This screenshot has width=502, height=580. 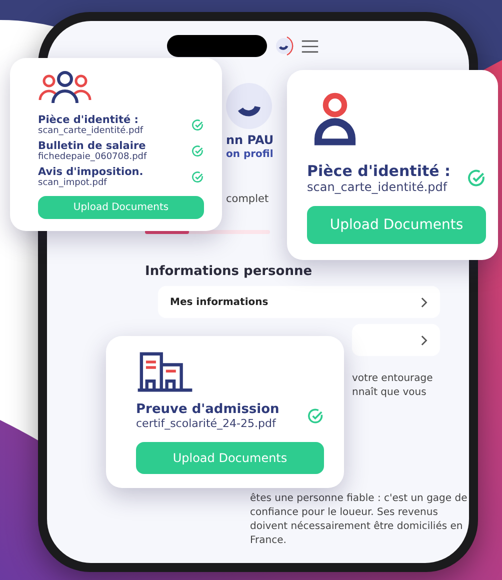 What do you see at coordinates (207, 423) in the screenshot?
I see `file-name: certif_scolarité_24-25.pdf` at bounding box center [207, 423].